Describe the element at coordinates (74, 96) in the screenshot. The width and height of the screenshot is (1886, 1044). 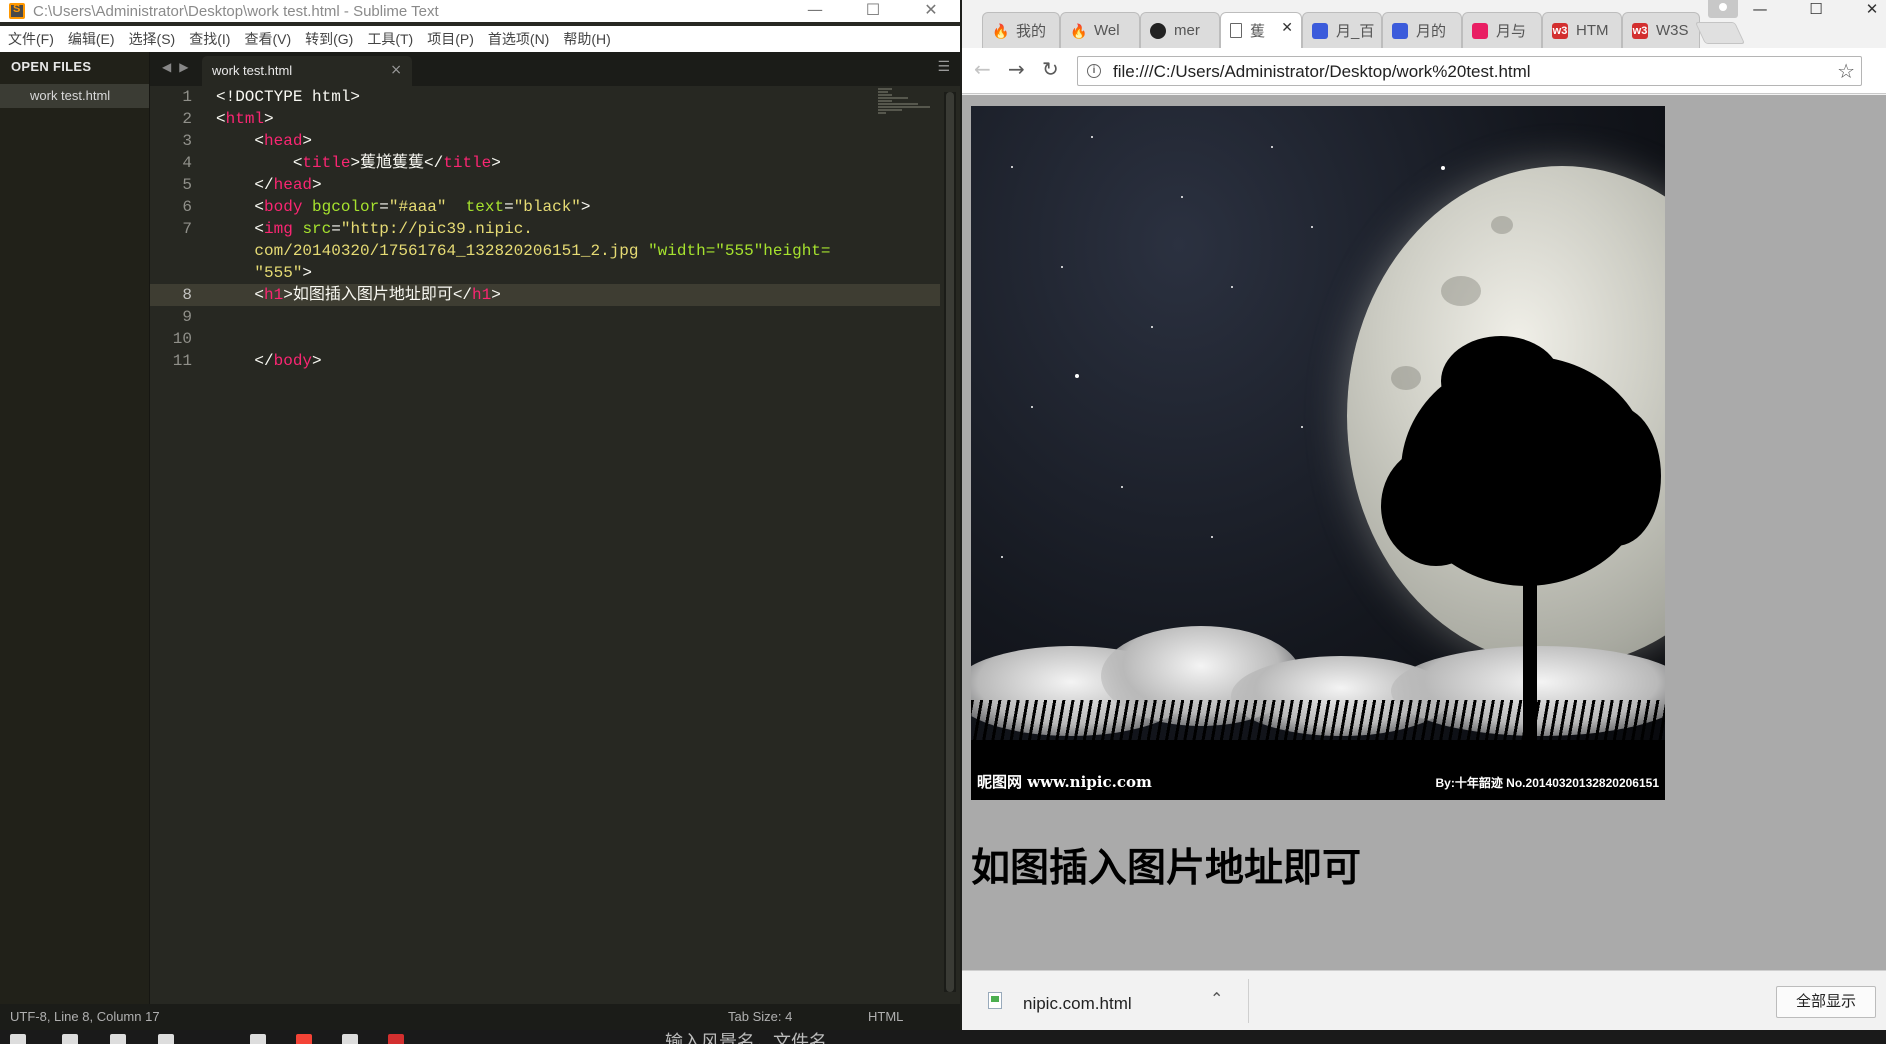
I see `sidebar-open-file: work test.html` at that location.